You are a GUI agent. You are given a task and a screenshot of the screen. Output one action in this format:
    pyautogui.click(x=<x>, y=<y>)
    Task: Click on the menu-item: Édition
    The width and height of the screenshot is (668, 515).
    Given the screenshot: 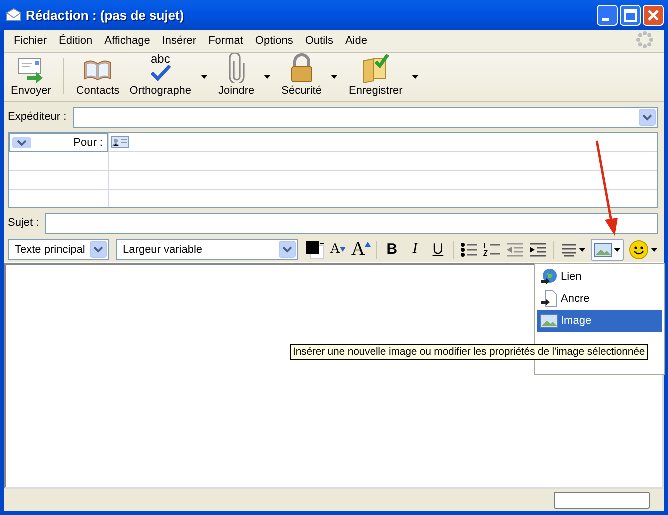 What is the action you would take?
    pyautogui.click(x=76, y=41)
    